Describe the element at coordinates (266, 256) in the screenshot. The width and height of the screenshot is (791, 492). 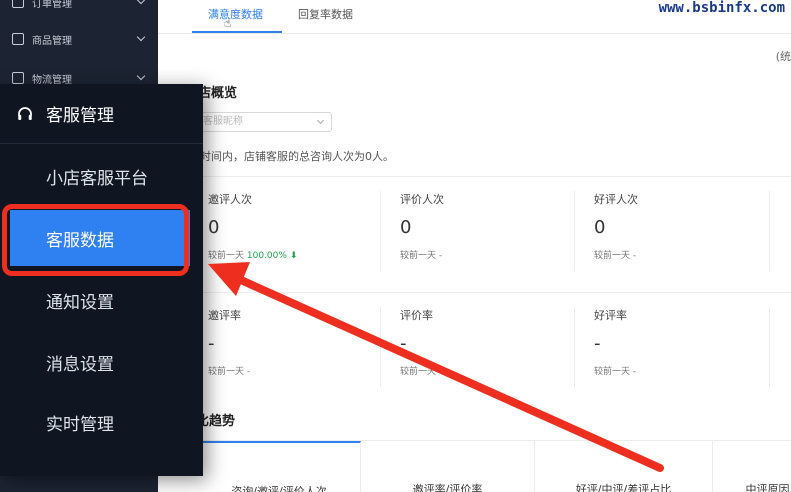
I see `delta-value: 100.00%` at that location.